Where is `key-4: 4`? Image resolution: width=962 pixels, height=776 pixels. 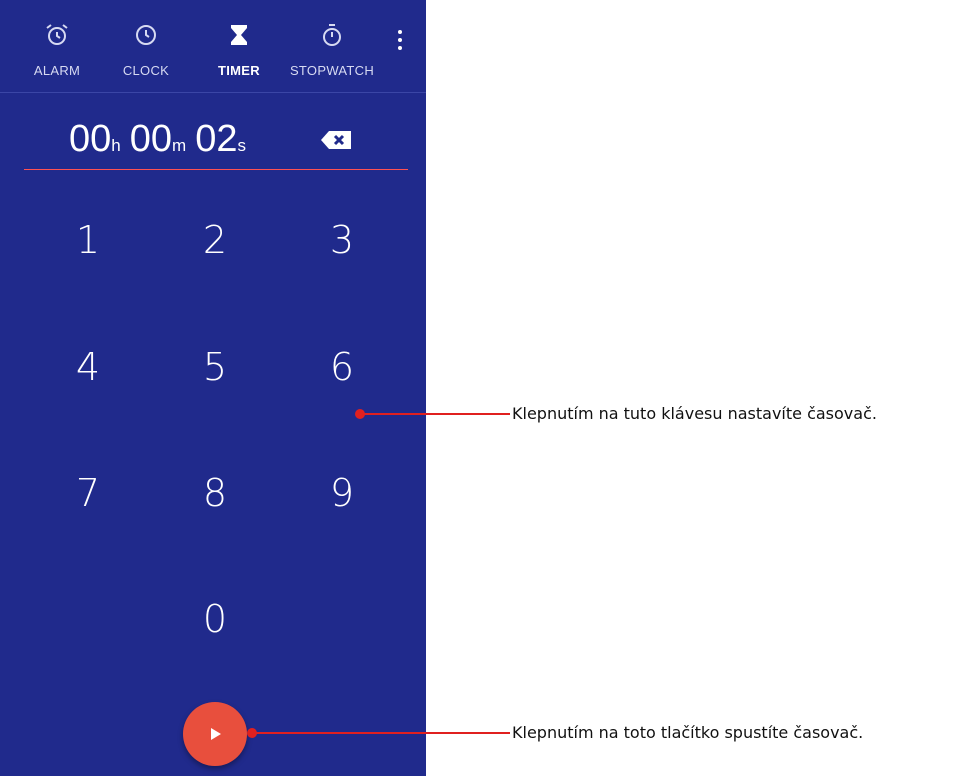
key-4: 4 is located at coordinates (88, 367).